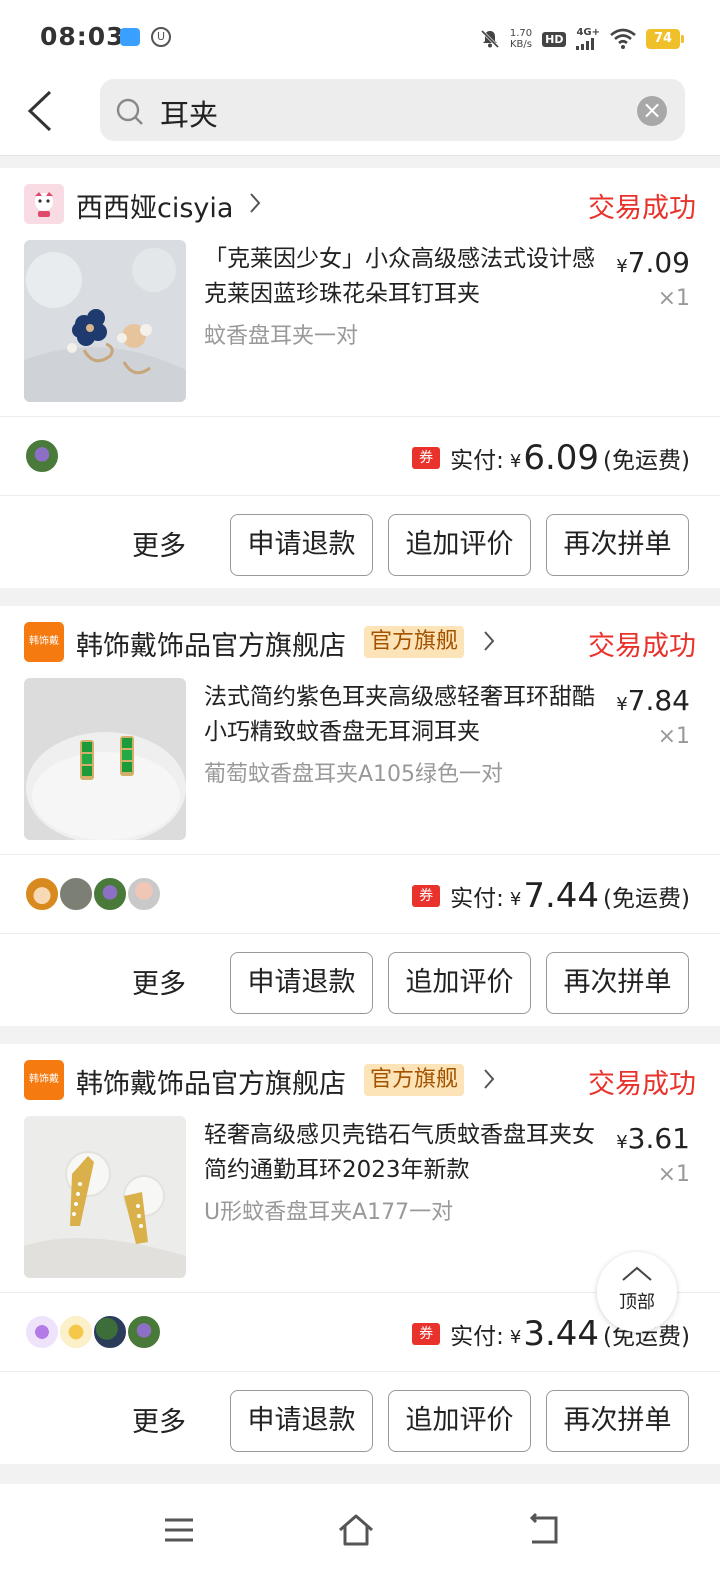 This screenshot has height=1584, width=720. Describe the element at coordinates (400, 277) in the screenshot. I see `product-title: 「克莱因少女」小众高级感法式设计感克莱因蓝珍珠花朵耳钉耳夹` at that location.